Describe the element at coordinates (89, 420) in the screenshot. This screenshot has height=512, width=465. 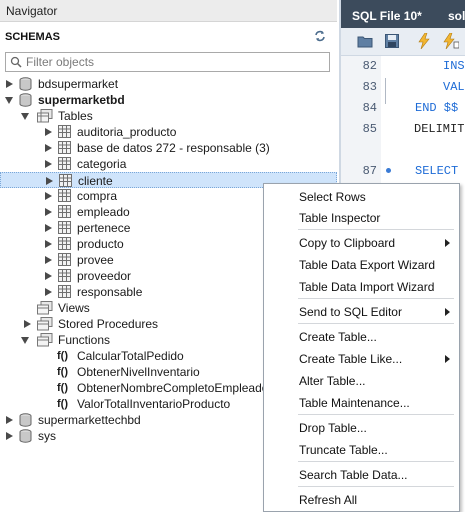
I see `schema-label: supermarkettechbd` at that location.